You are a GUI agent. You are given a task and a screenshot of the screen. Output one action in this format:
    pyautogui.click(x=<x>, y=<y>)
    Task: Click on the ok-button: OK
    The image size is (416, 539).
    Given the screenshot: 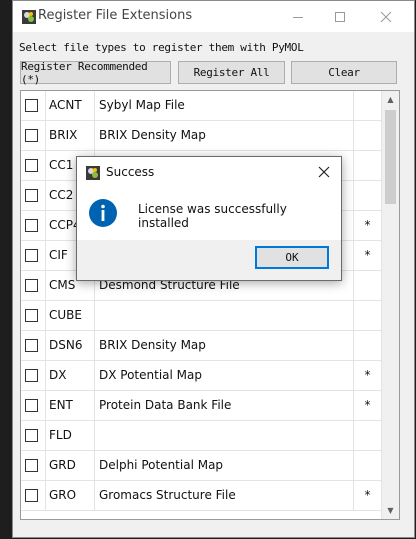 What is the action you would take?
    pyautogui.click(x=292, y=257)
    